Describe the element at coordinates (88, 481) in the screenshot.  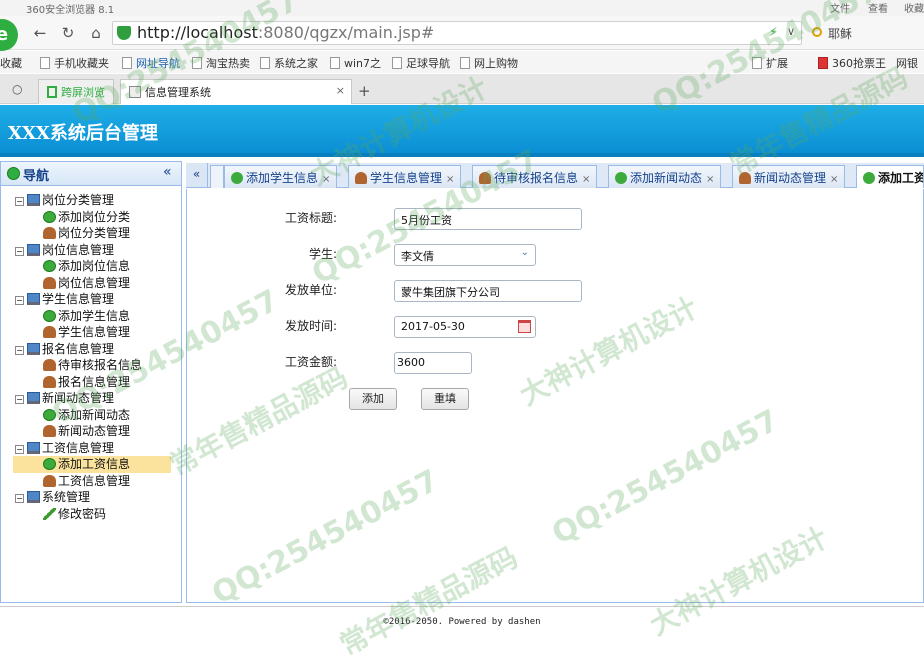
I see `tree-item: 工资信息管理` at that location.